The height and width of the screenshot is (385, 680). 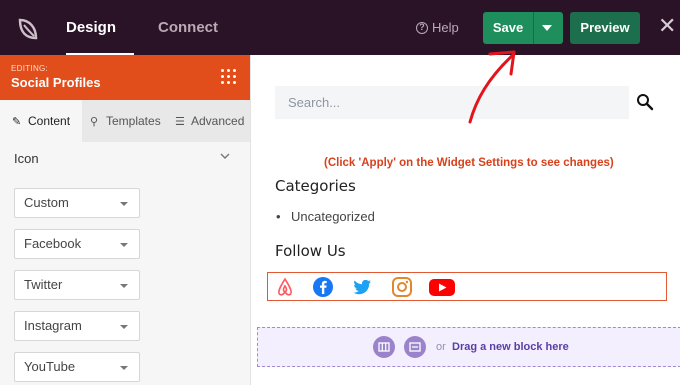 What do you see at coordinates (415, 347) in the screenshot?
I see `section-icon` at bounding box center [415, 347].